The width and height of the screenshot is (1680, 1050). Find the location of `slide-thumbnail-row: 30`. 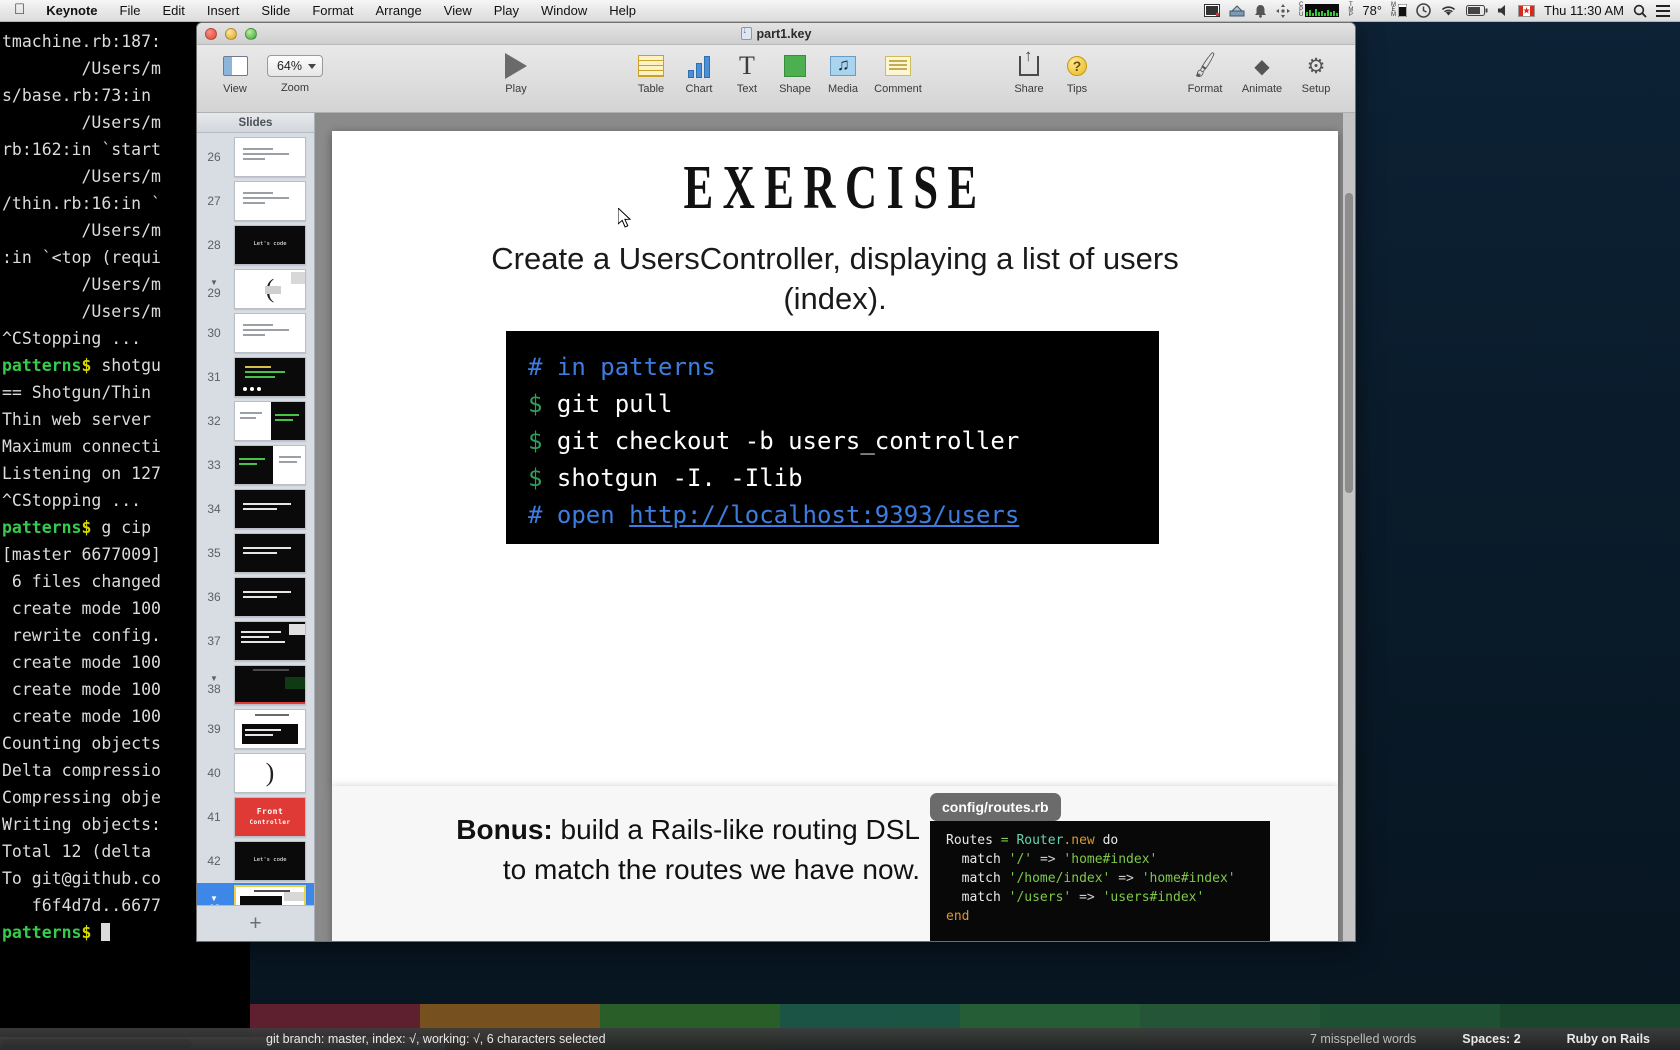

slide-thumbnail-row: 30 is located at coordinates (255, 333).